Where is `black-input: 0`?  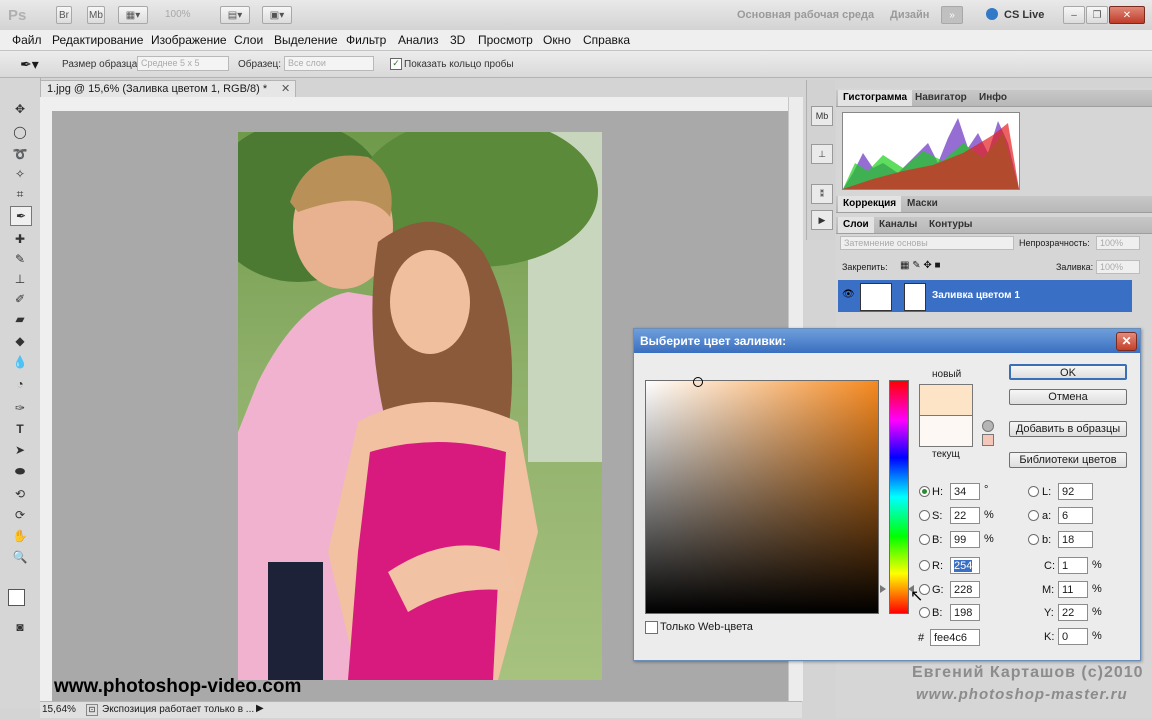 black-input: 0 is located at coordinates (1073, 636).